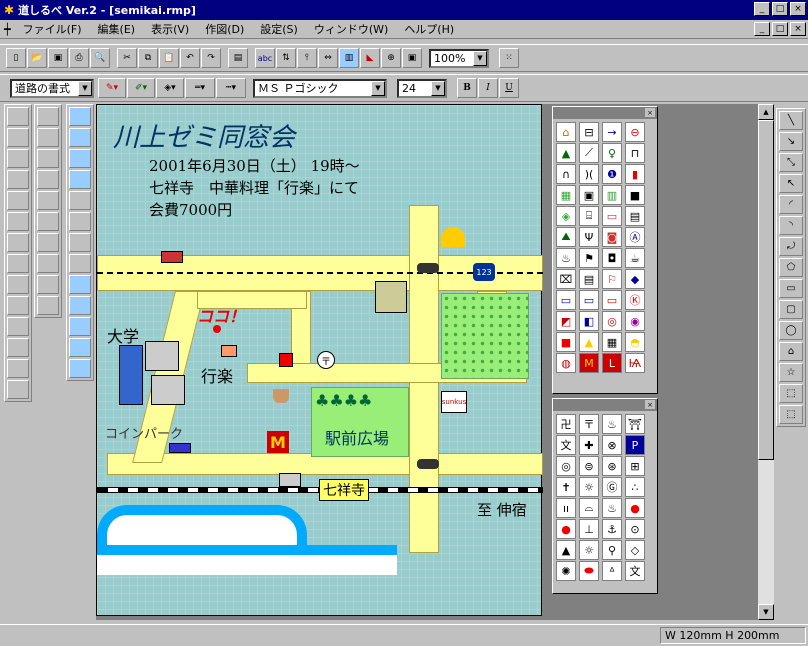  What do you see at coordinates (509, 58) in the screenshot?
I see `dotgrid-icon: ⁙` at bounding box center [509, 58].